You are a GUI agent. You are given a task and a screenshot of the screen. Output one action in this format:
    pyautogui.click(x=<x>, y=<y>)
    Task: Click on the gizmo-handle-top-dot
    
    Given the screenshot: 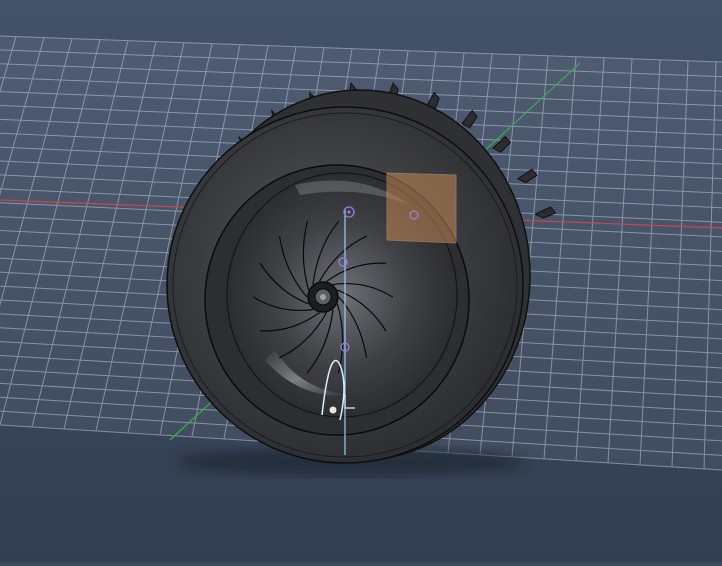 What is the action you would take?
    pyautogui.click(x=349, y=212)
    